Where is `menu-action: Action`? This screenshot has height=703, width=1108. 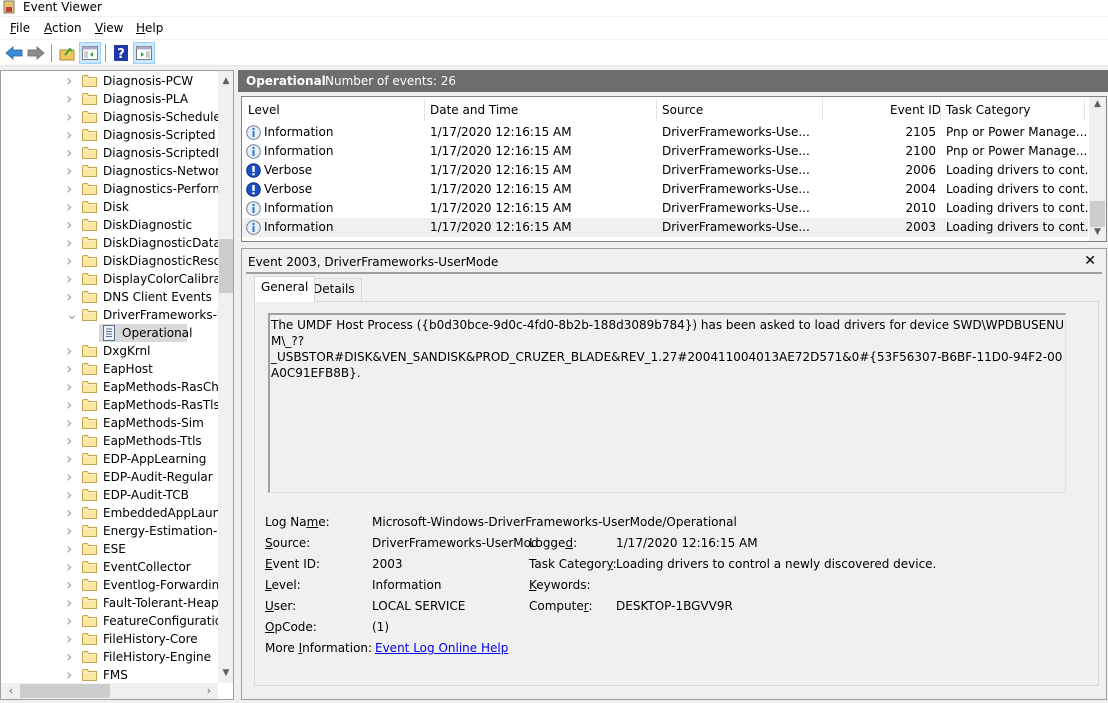
menu-action: Action is located at coordinates (63, 28).